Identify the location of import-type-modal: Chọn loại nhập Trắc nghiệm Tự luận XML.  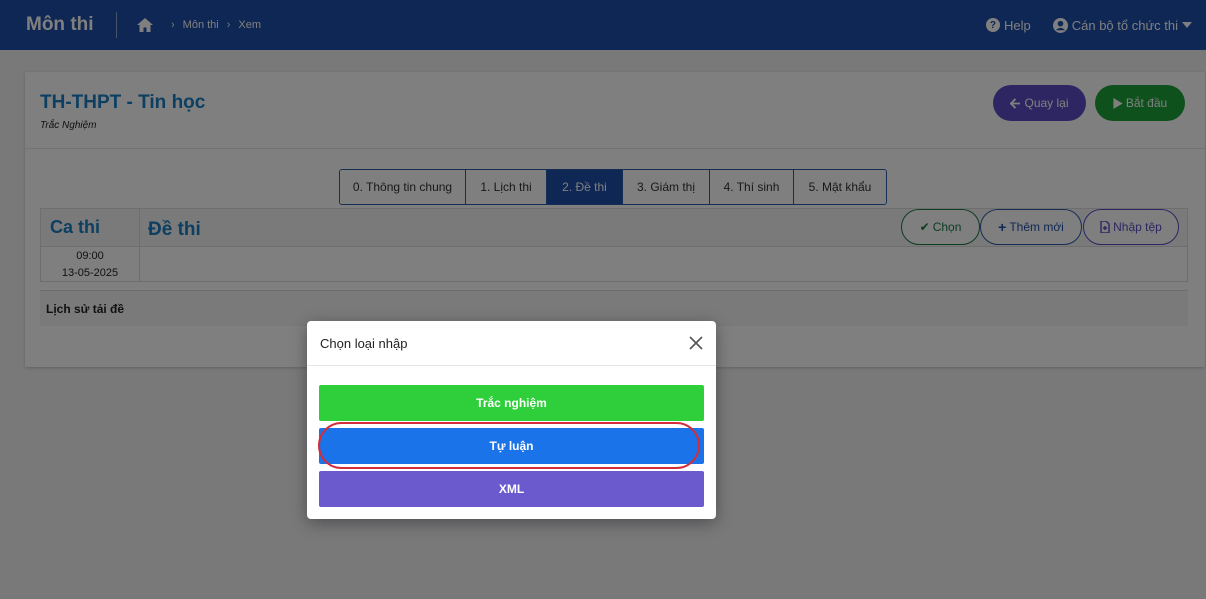
(511, 420).